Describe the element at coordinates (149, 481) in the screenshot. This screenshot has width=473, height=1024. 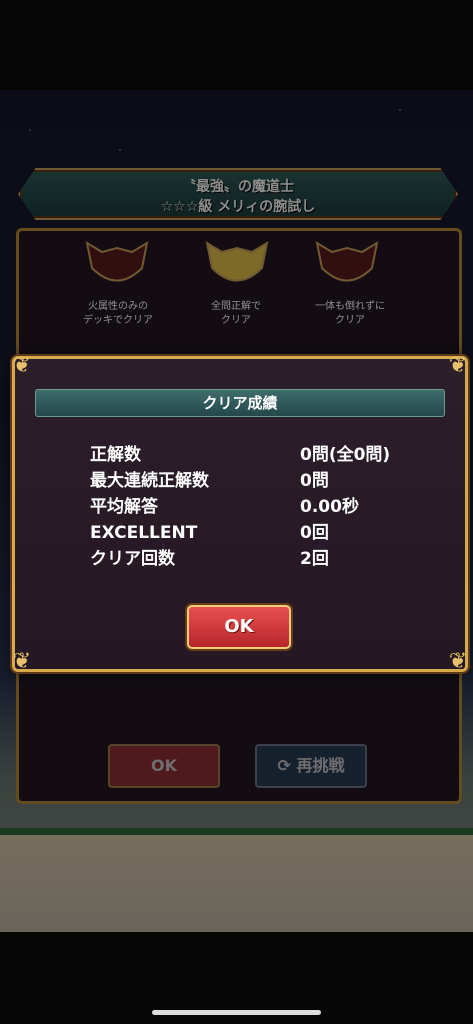
I see `stat-label: 最大連続正解数` at that location.